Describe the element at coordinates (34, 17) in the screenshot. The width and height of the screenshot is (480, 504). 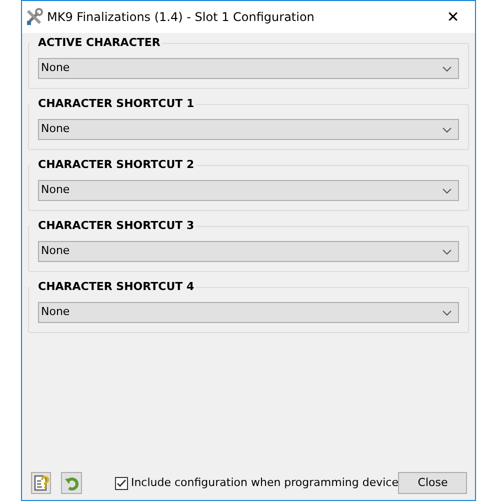
I see `tools-icon` at that location.